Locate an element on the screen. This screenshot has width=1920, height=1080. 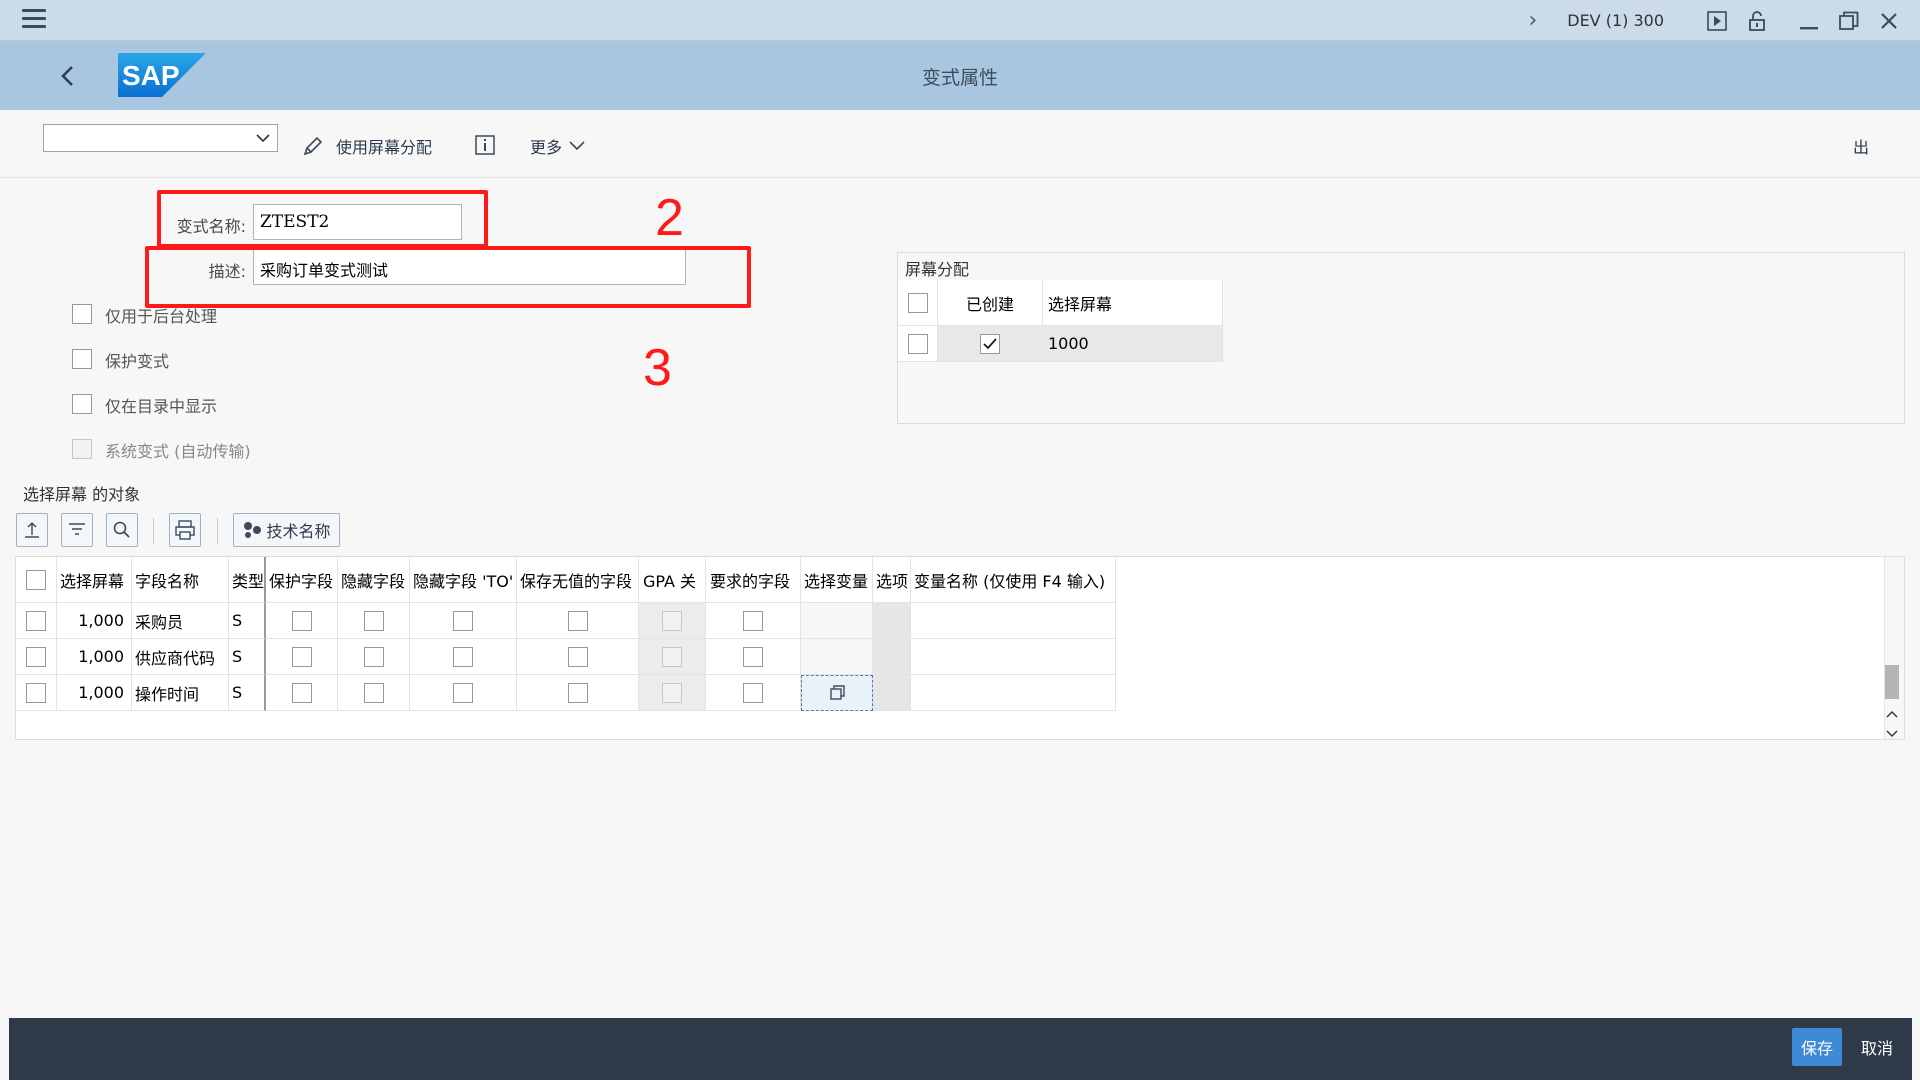
column-header: 选择变量 is located at coordinates (837, 580).